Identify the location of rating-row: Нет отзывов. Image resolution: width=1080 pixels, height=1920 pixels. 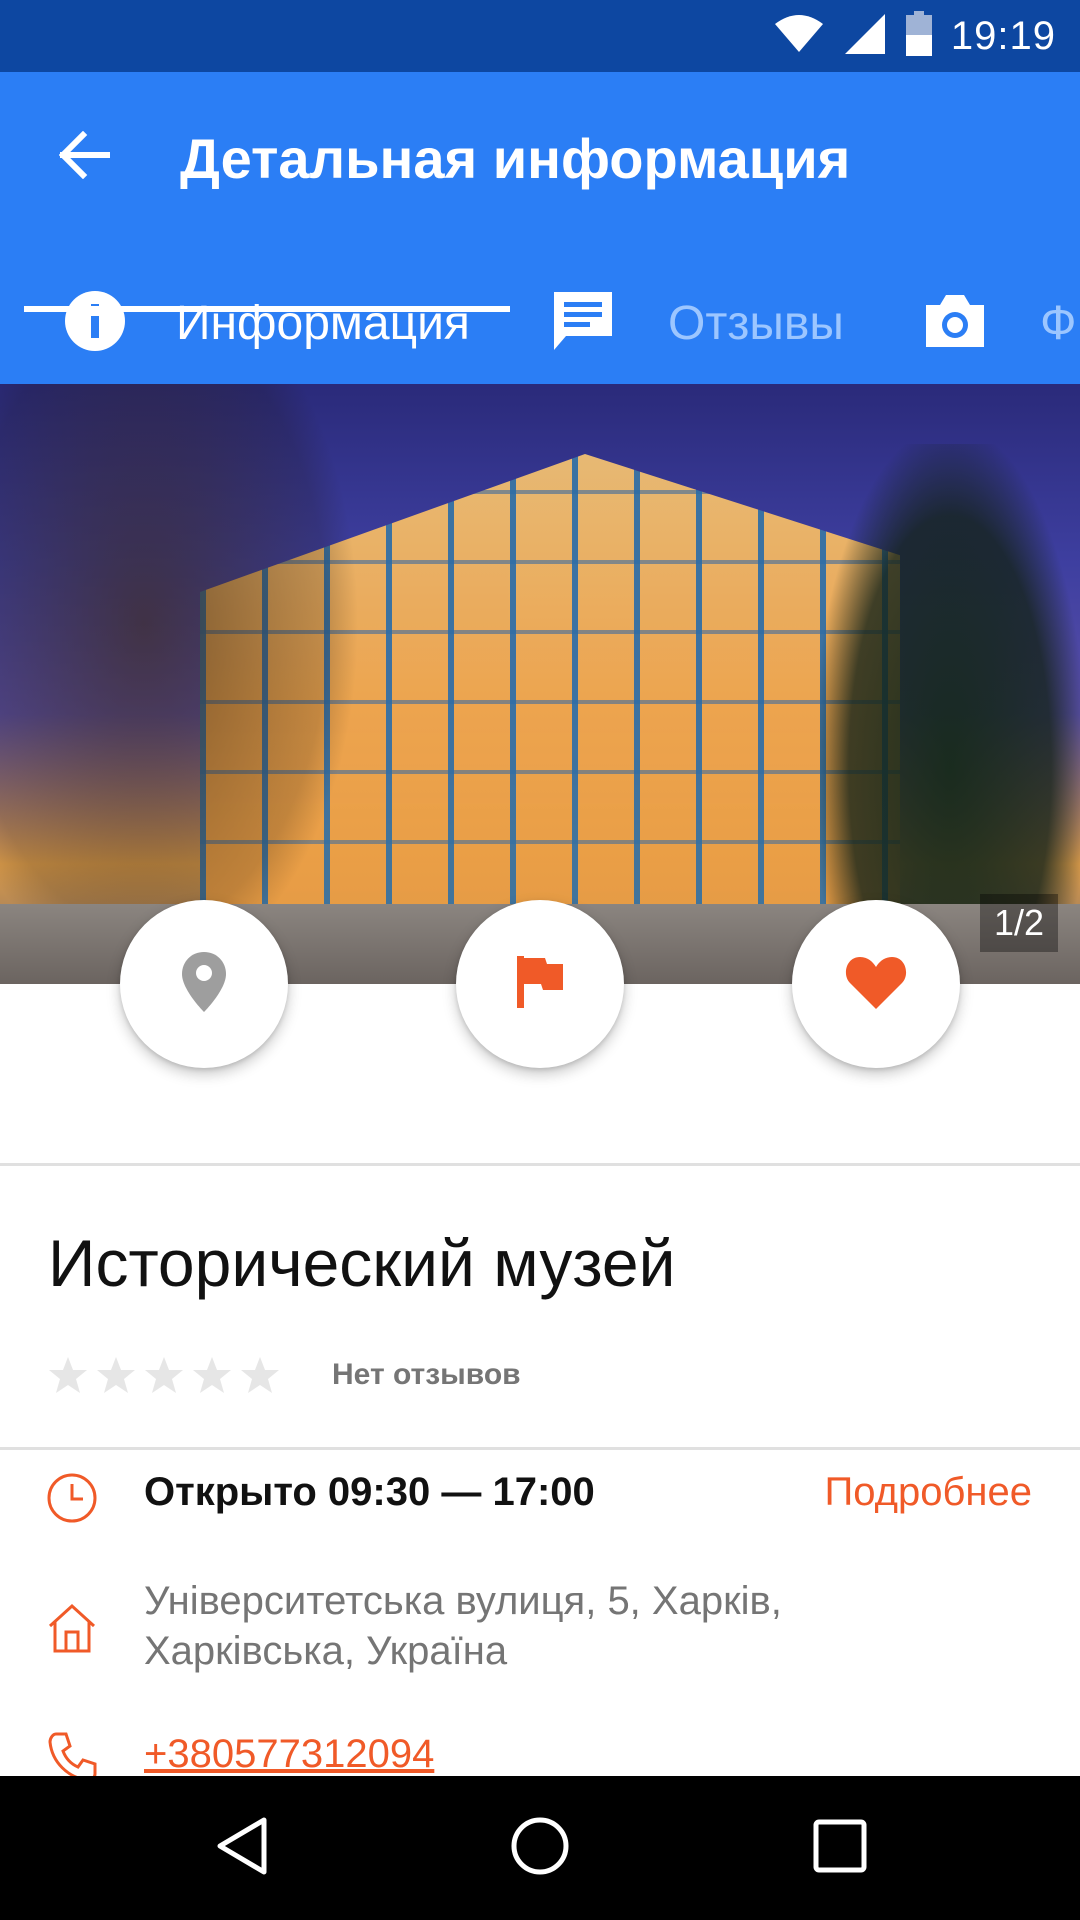
(284, 1375).